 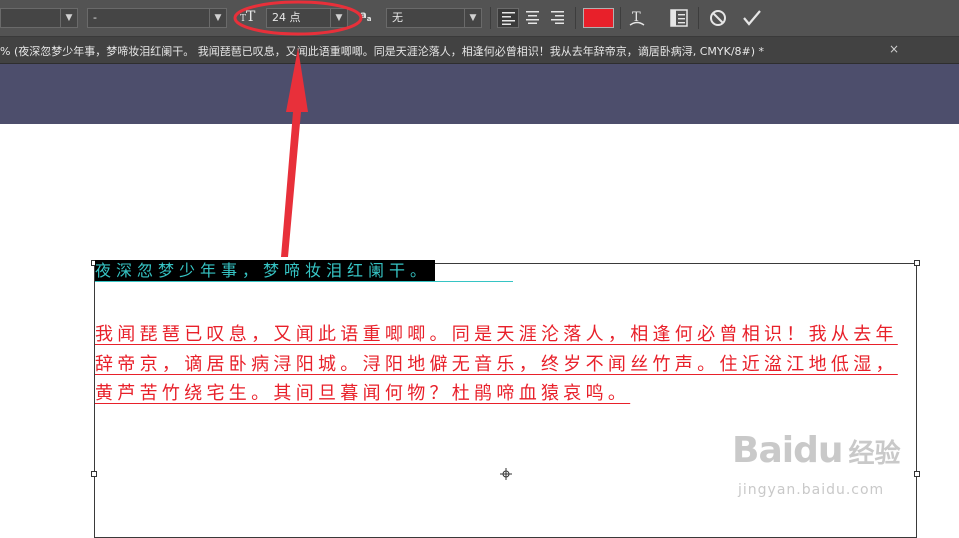 I want to click on align-right-icon, so click(x=557, y=17).